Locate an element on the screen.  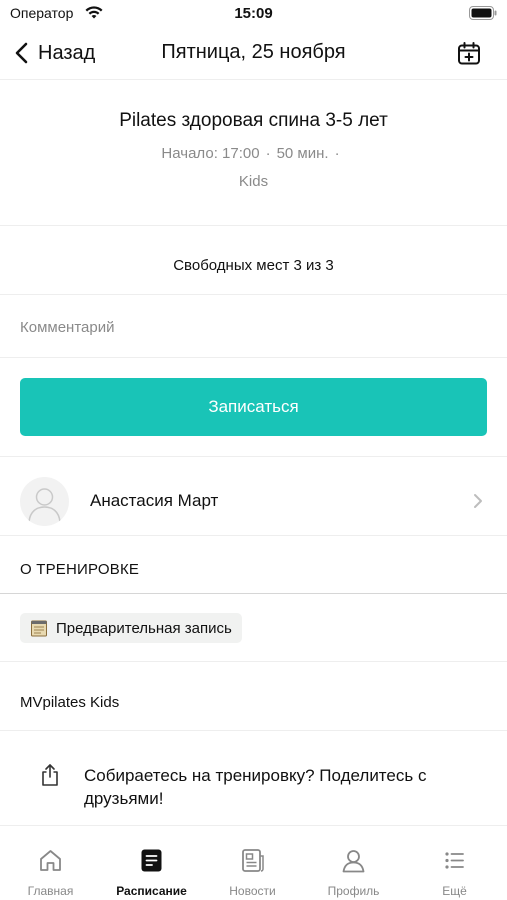
status-time: 15:09 is located at coordinates (253, 13).